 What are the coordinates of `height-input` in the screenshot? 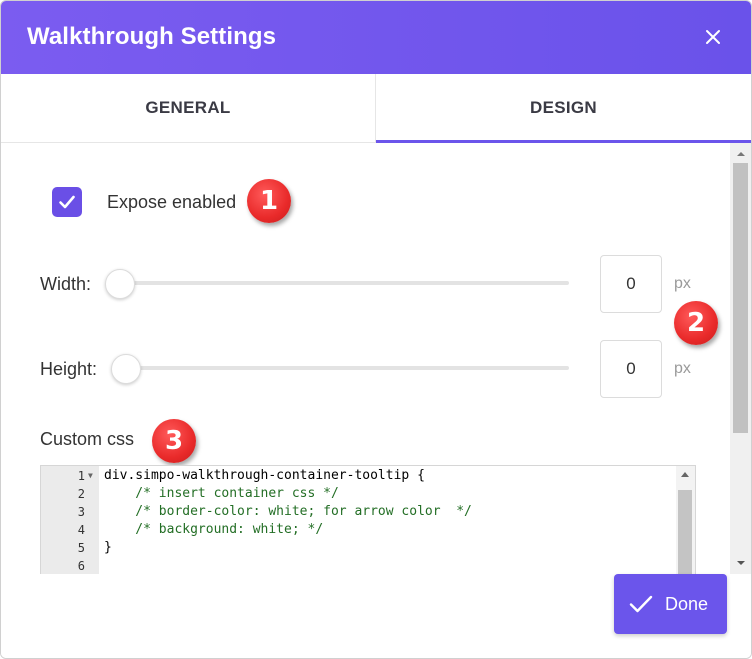 It's located at (631, 369).